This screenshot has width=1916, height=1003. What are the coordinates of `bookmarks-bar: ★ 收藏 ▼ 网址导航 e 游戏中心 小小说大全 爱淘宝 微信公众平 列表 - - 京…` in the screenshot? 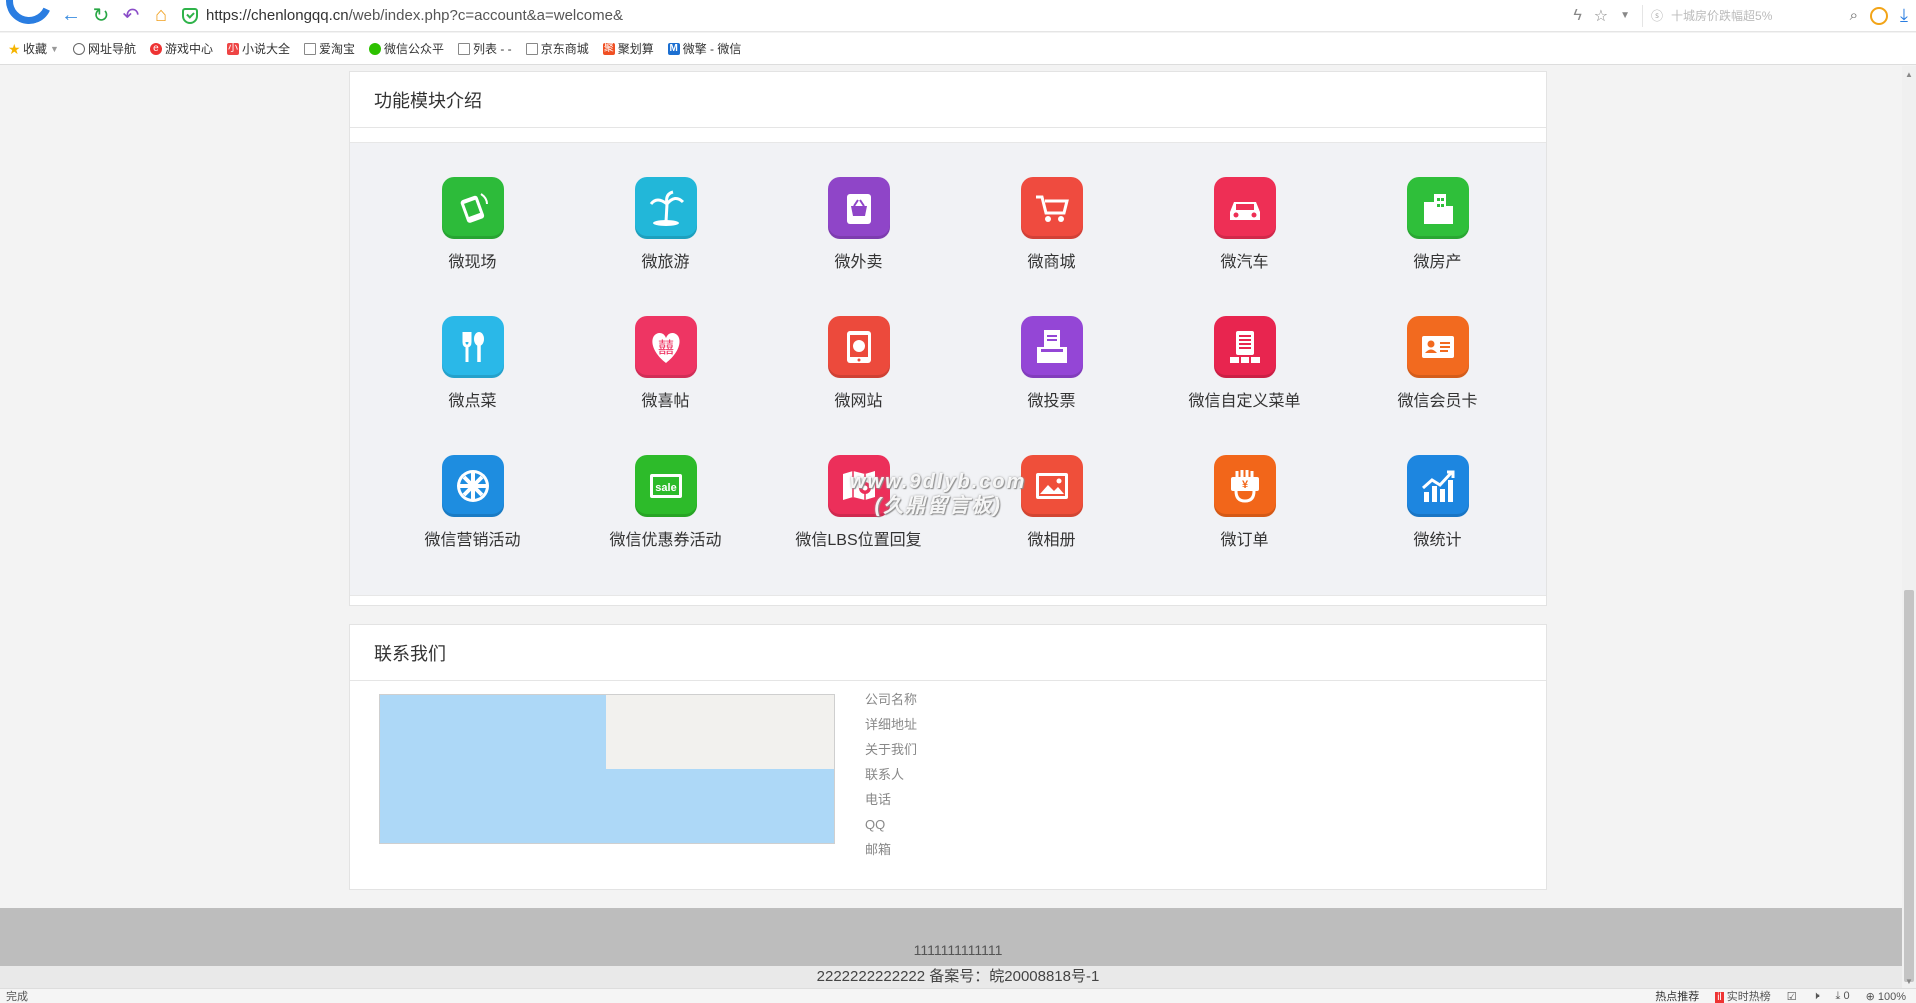 It's located at (958, 49).